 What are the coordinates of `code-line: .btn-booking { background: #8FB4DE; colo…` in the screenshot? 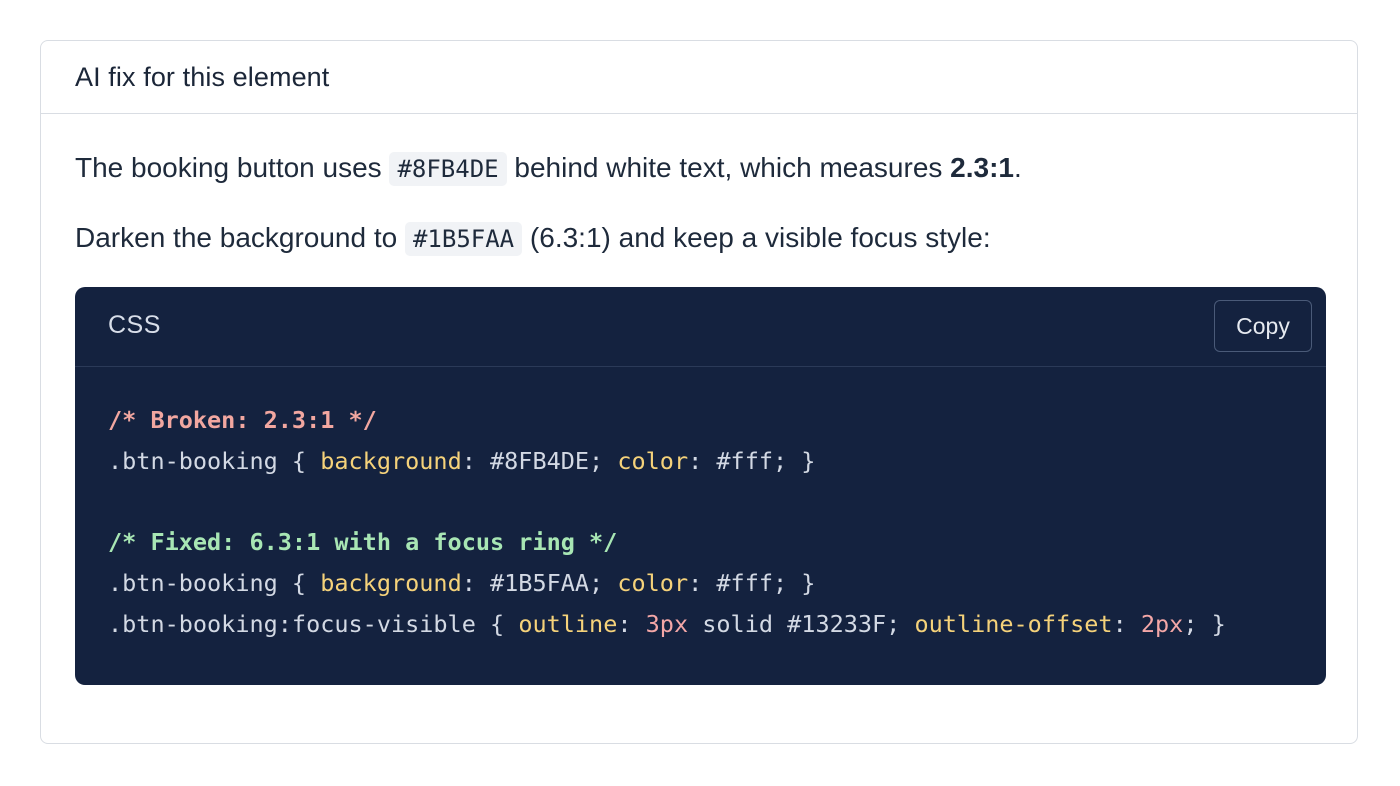 It's located at (667, 461).